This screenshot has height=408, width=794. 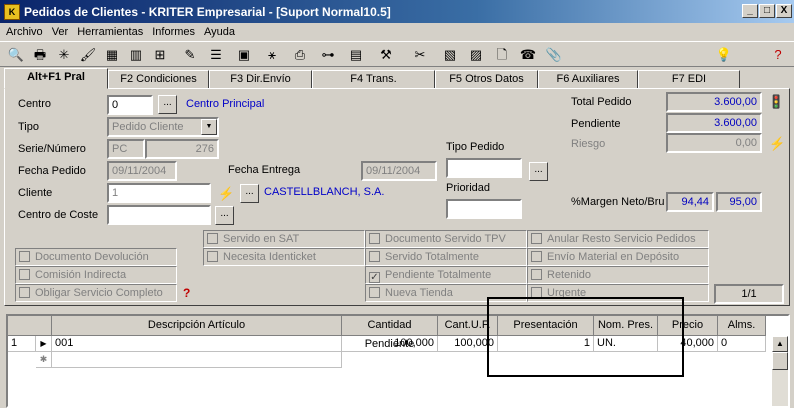 I want to click on fecha-pedido-label: Fecha Pedido, so click(x=52, y=171).